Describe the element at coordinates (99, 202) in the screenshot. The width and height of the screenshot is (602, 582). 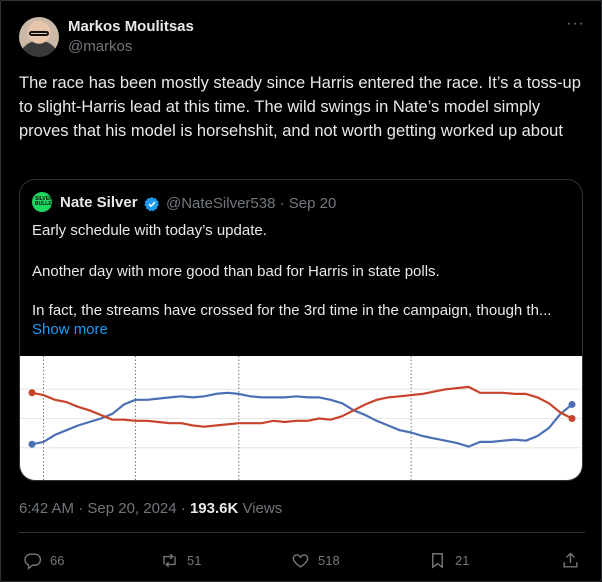
I see `quoted-author-name: Nate Silver` at that location.